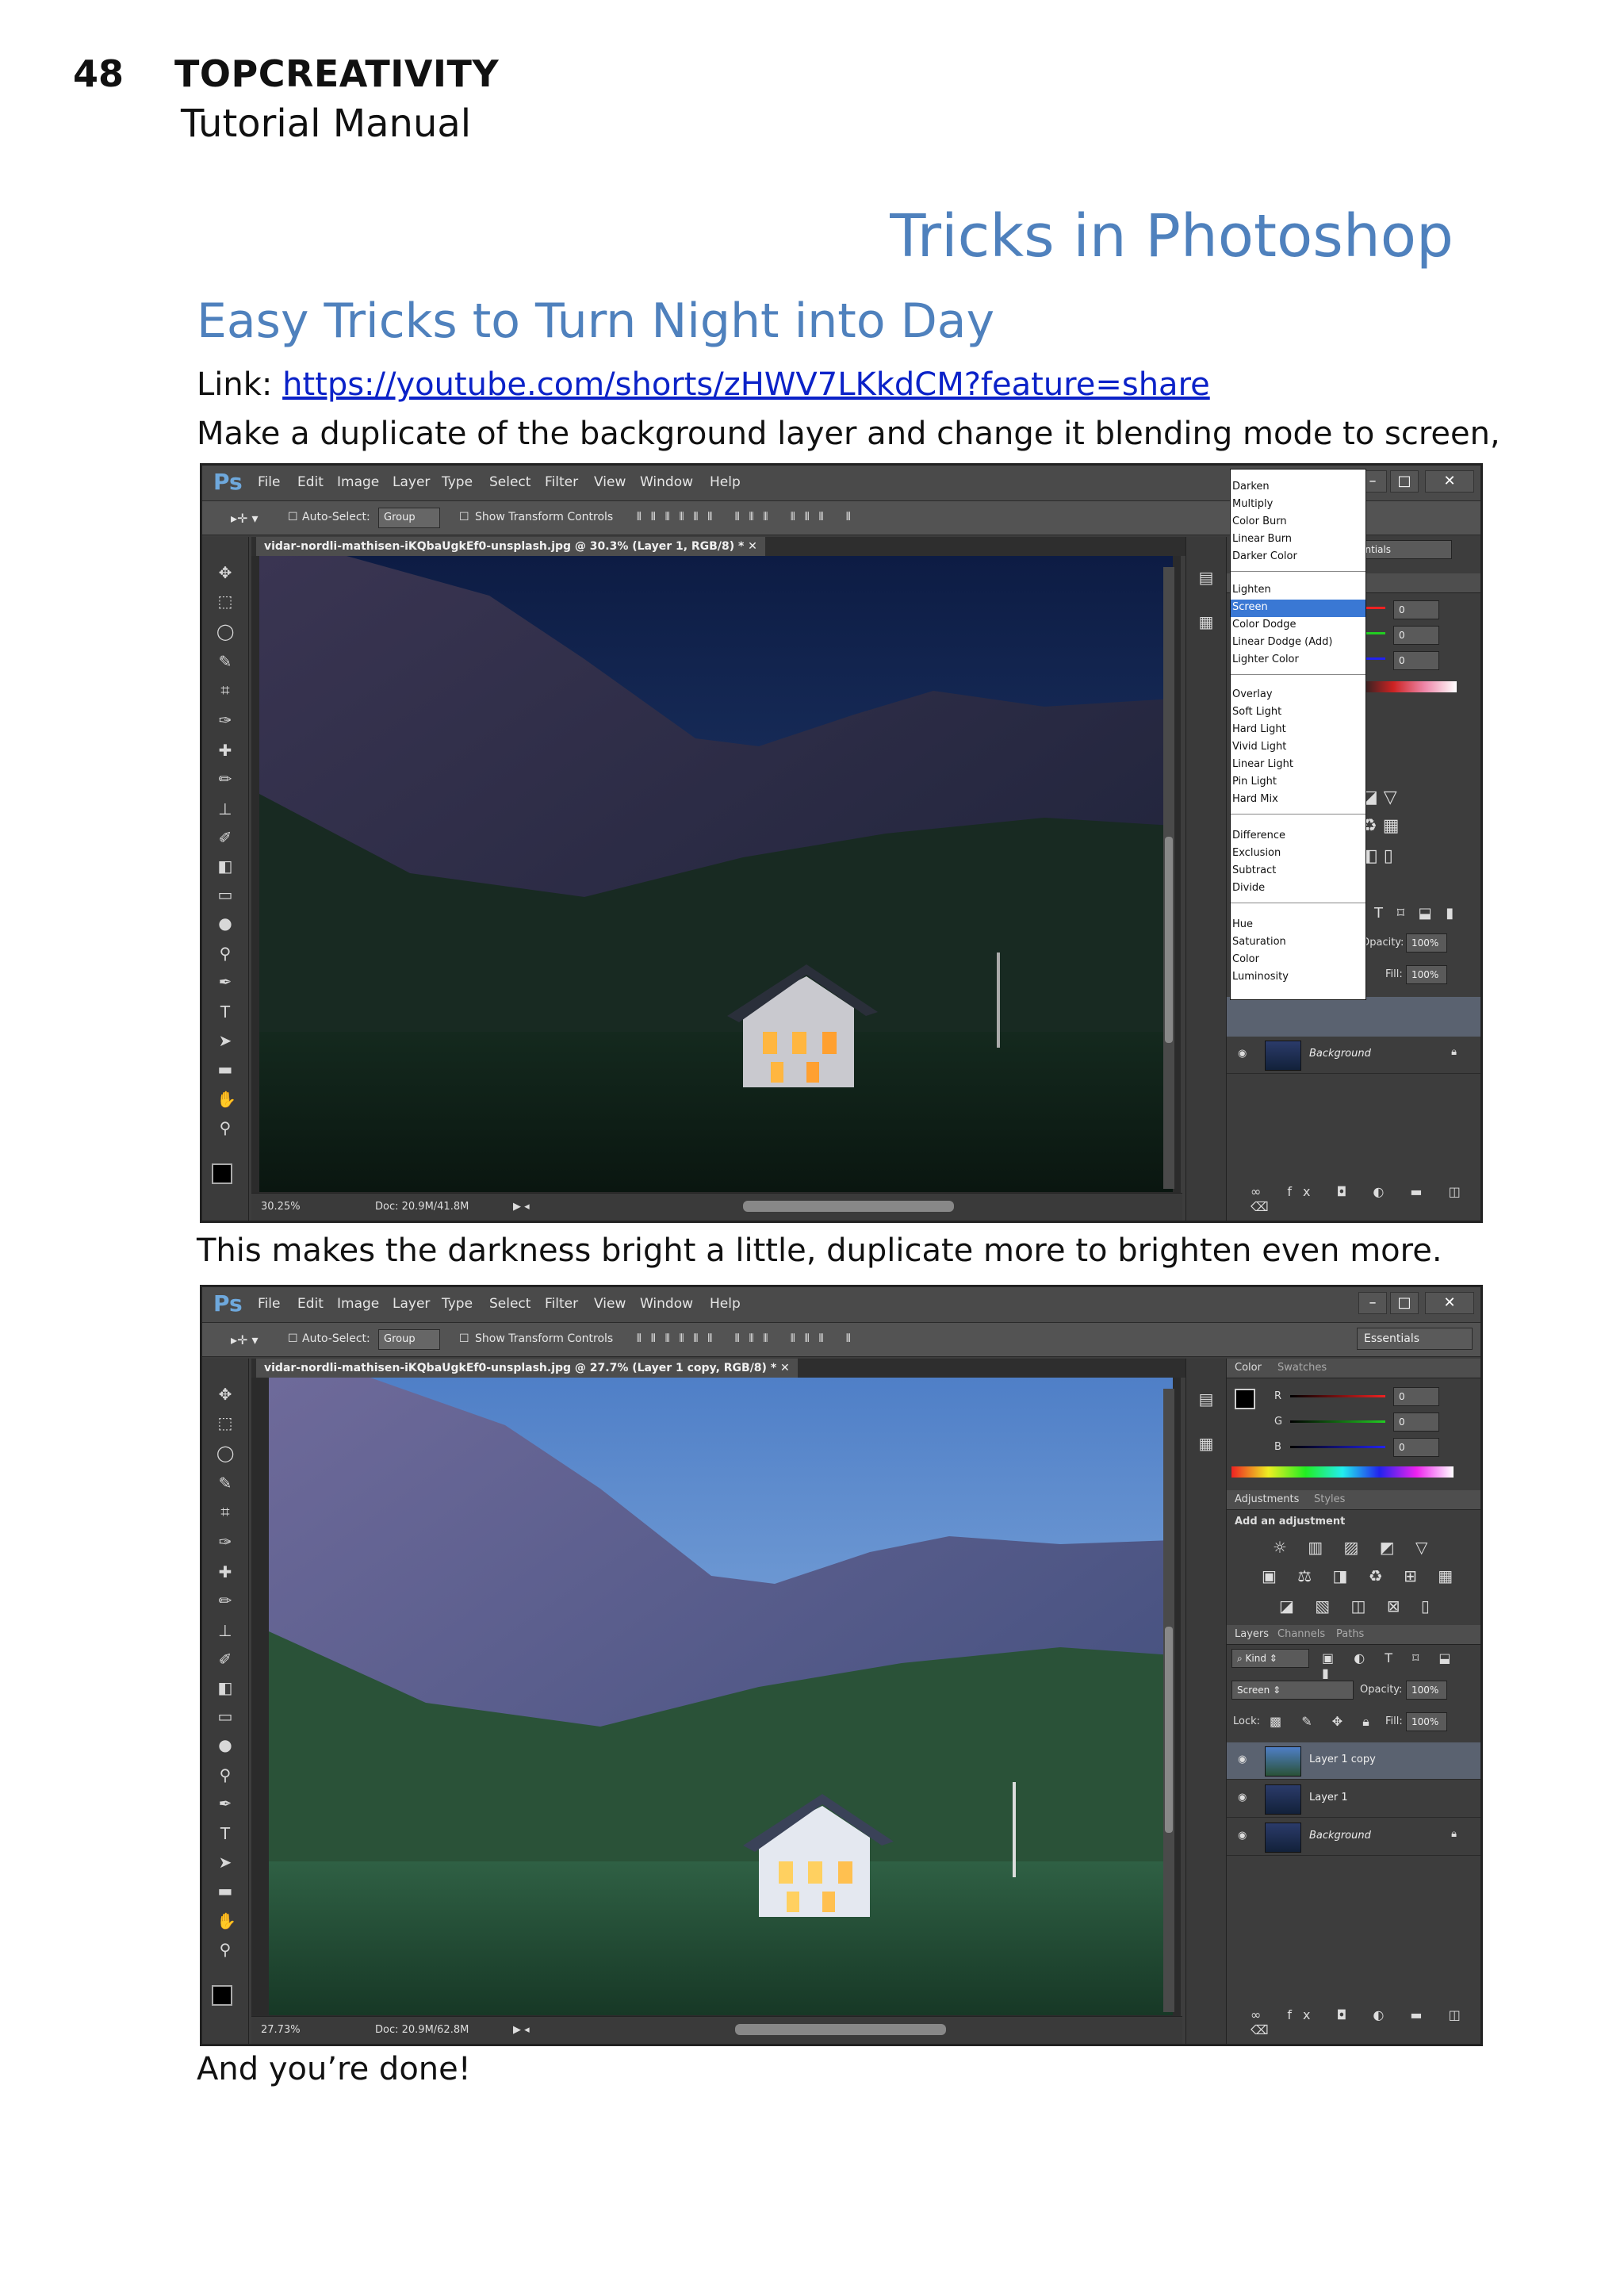  Describe the element at coordinates (1381, 826) in the screenshot. I see `adjustment-icons-row2: ♻ ▦` at that location.